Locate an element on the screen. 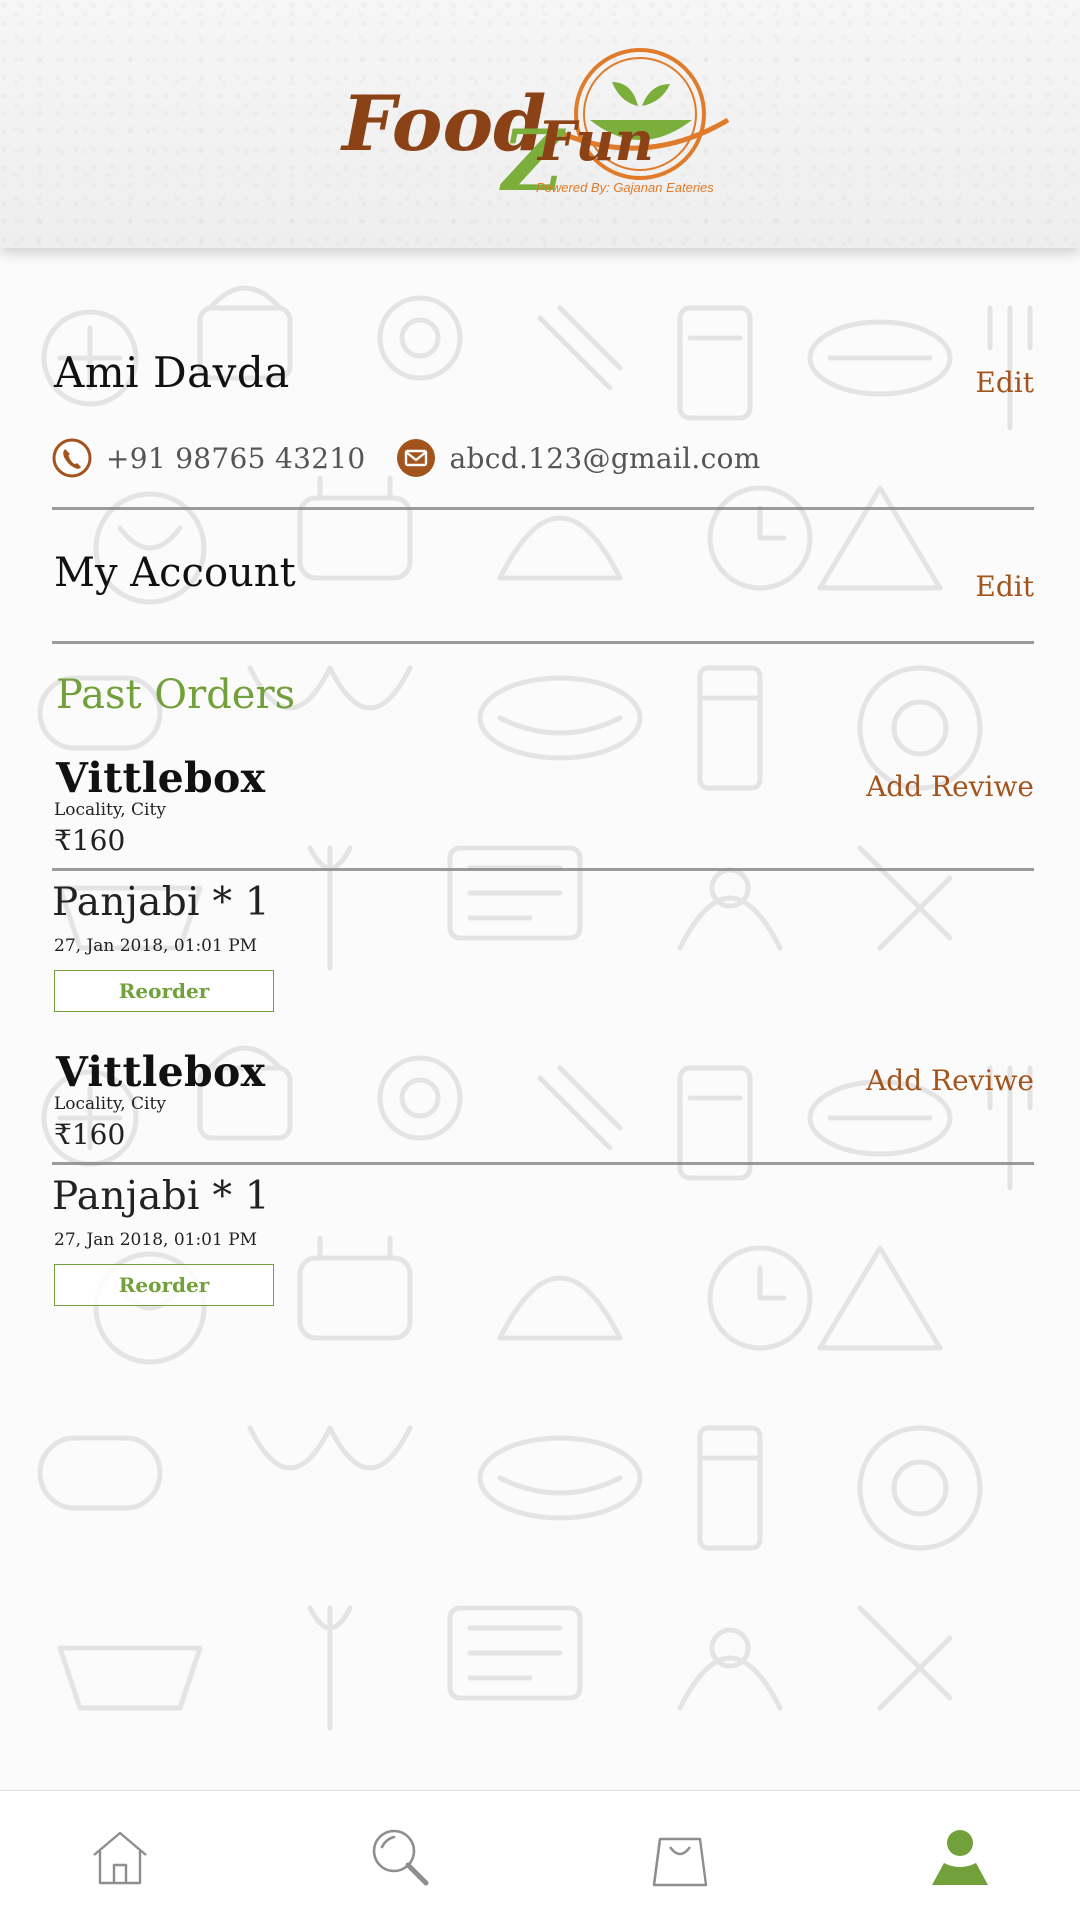 Image resolution: width=1080 pixels, height=1921 pixels. phone-number: +91 98765 43210 is located at coordinates (236, 458).